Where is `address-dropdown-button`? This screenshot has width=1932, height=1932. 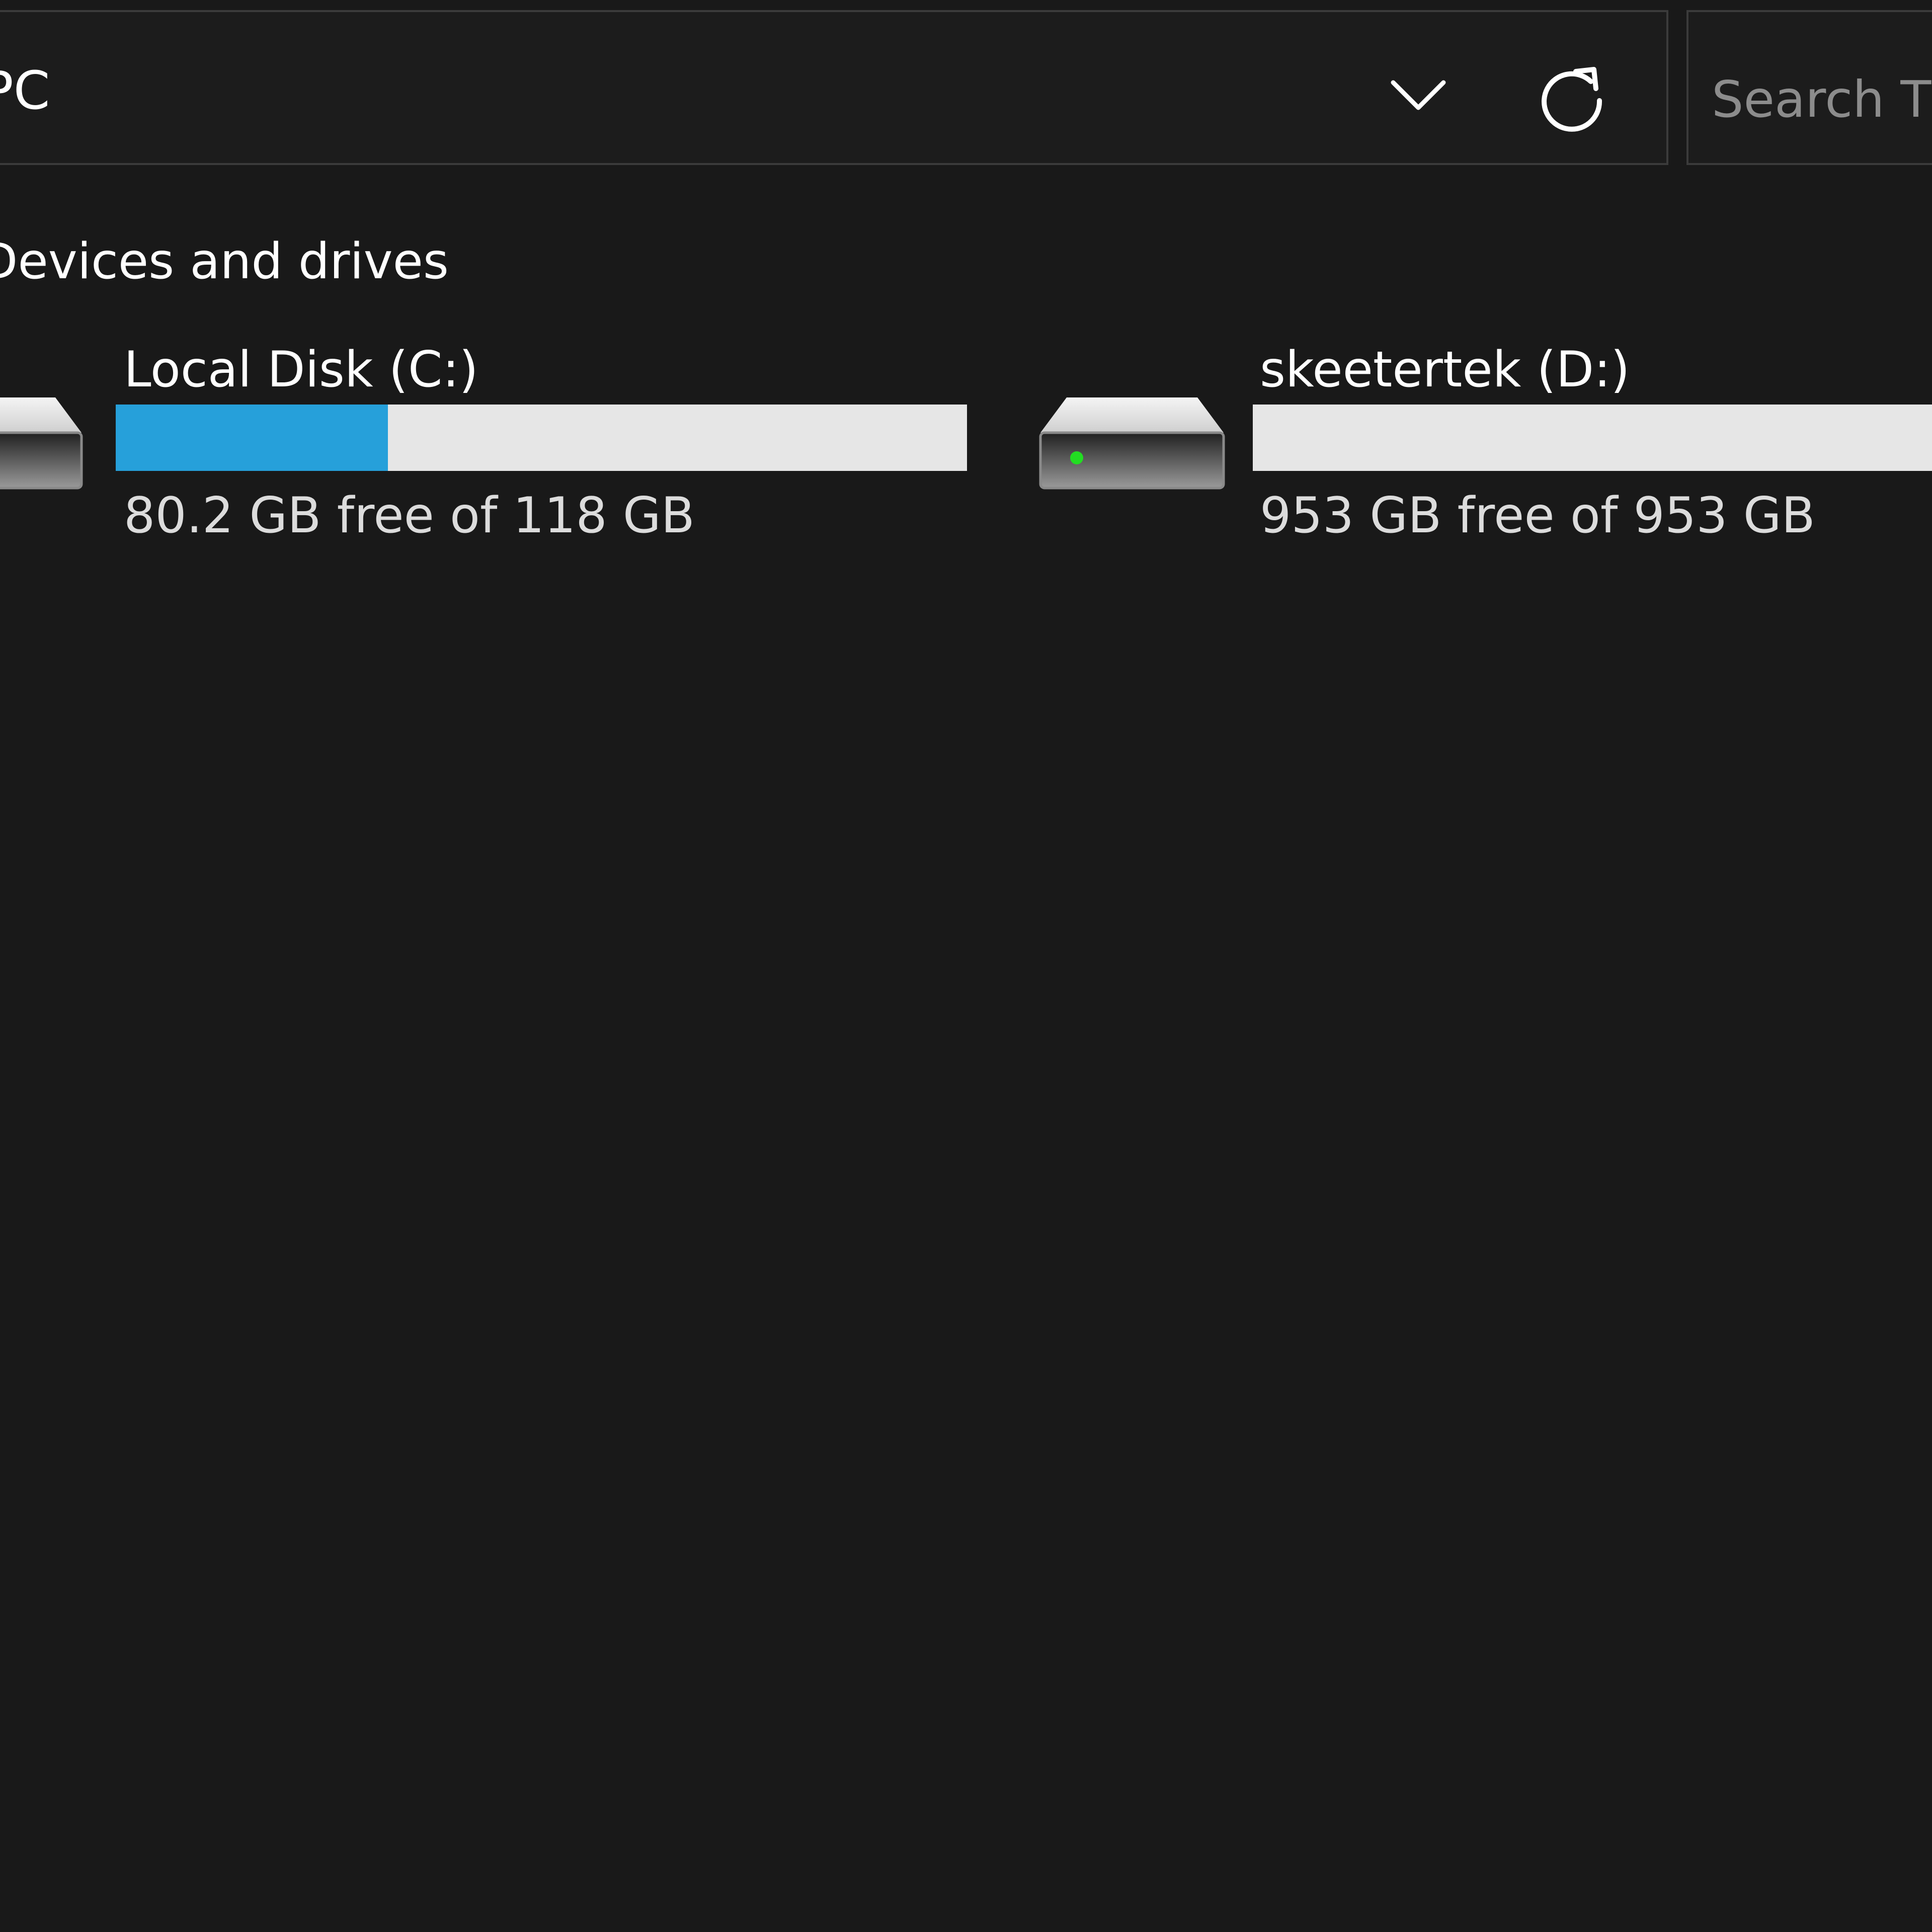
address-dropdown-button is located at coordinates (1419, 95).